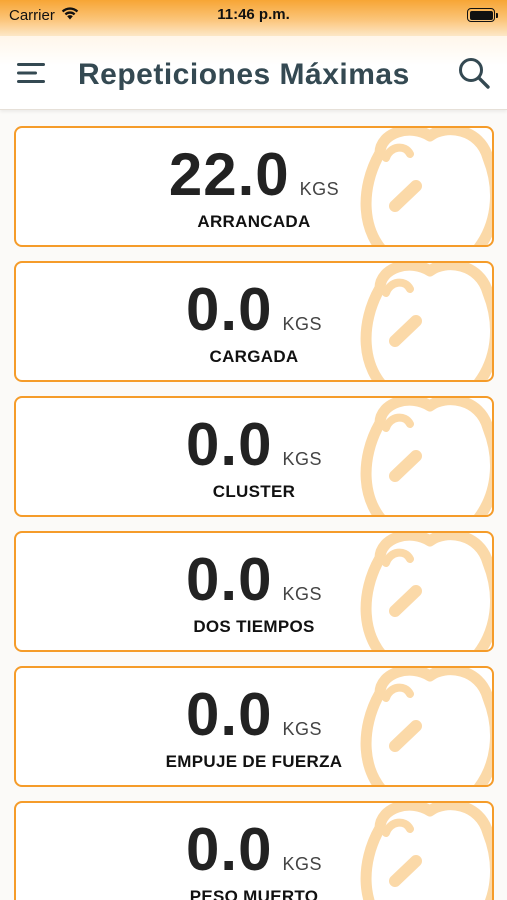 The height and width of the screenshot is (900, 507). I want to click on battery-level, so click(481, 15).